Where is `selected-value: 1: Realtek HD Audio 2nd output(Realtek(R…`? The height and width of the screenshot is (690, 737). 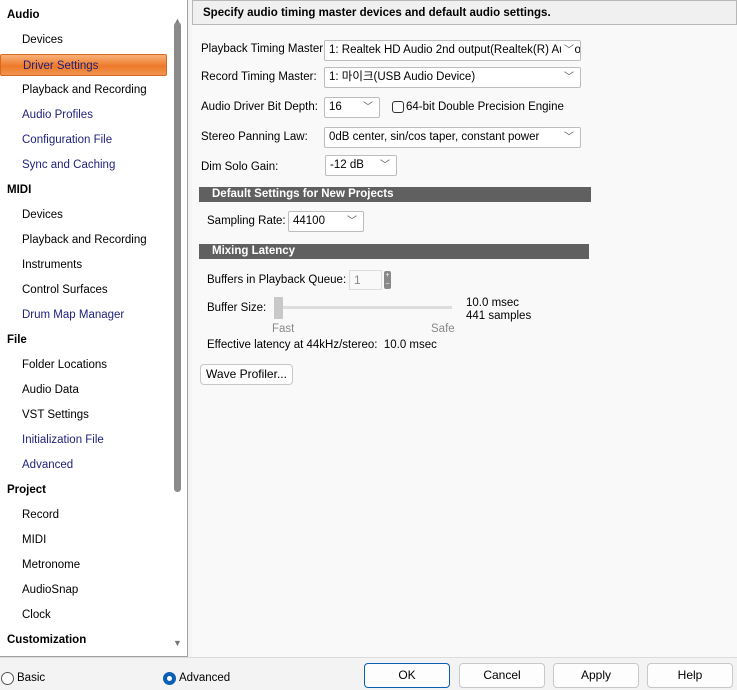 selected-value: 1: Realtek HD Audio 2nd output(Realtek(R… is located at coordinates (455, 50).